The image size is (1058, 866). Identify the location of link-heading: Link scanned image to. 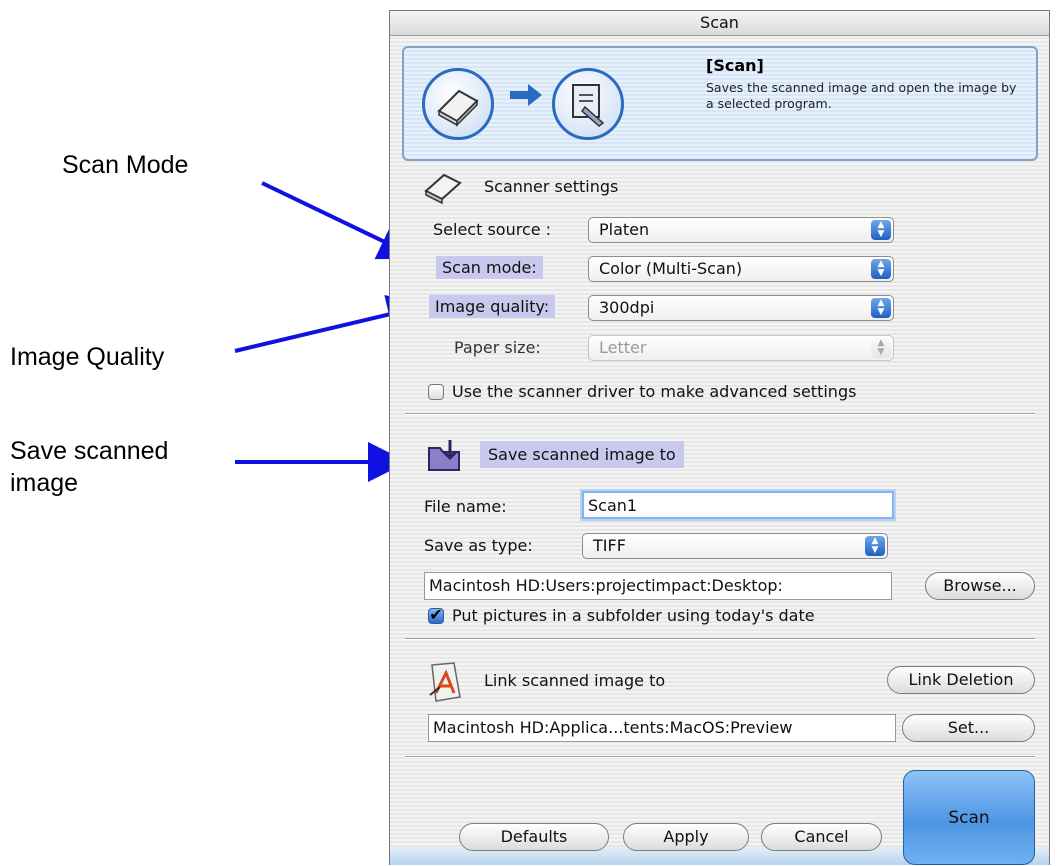
(575, 680).